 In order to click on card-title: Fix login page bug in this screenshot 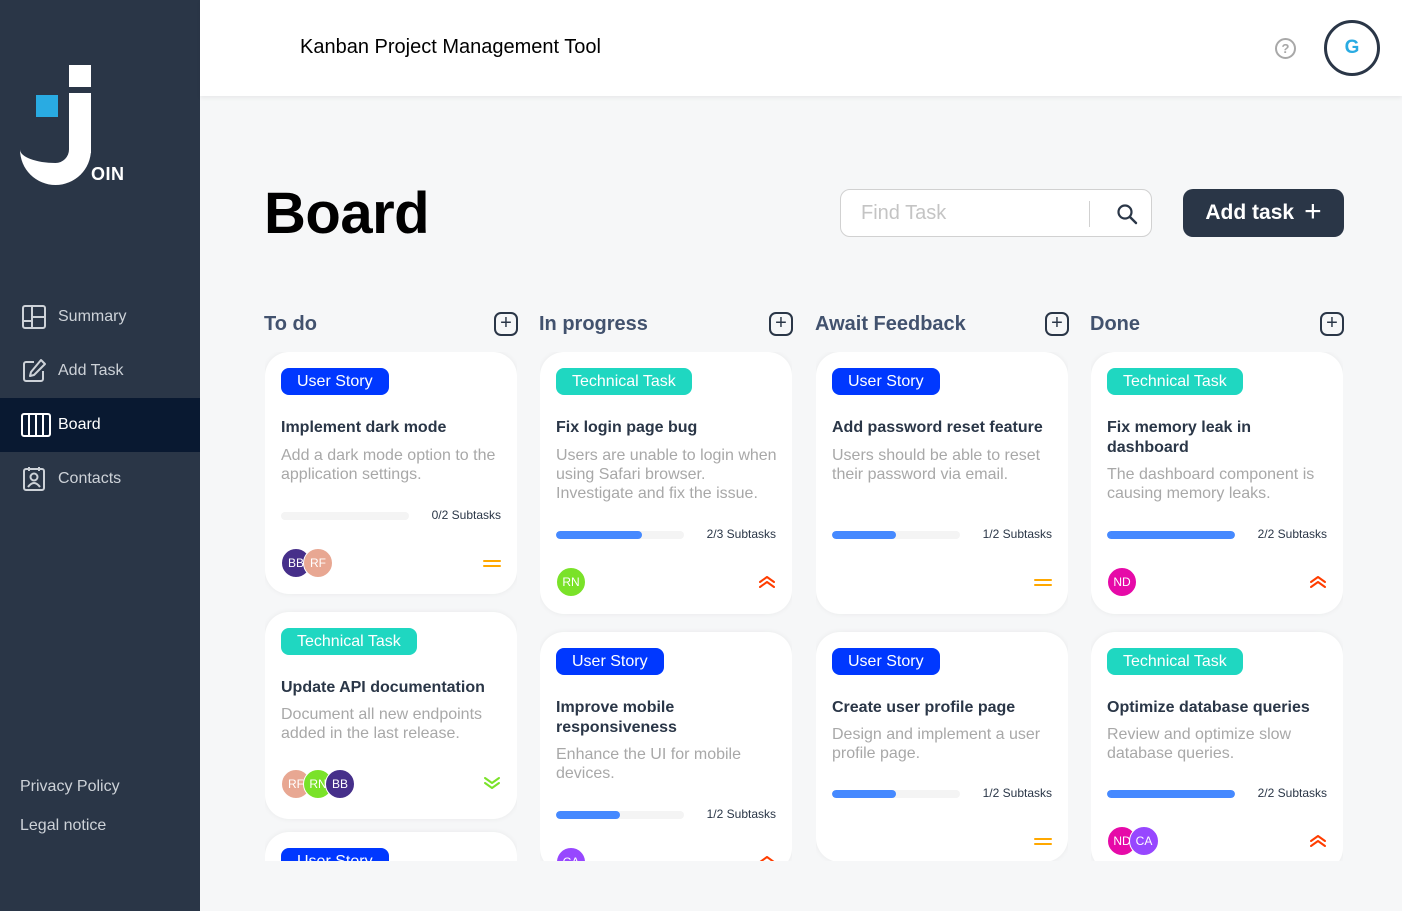, I will do `click(627, 427)`.